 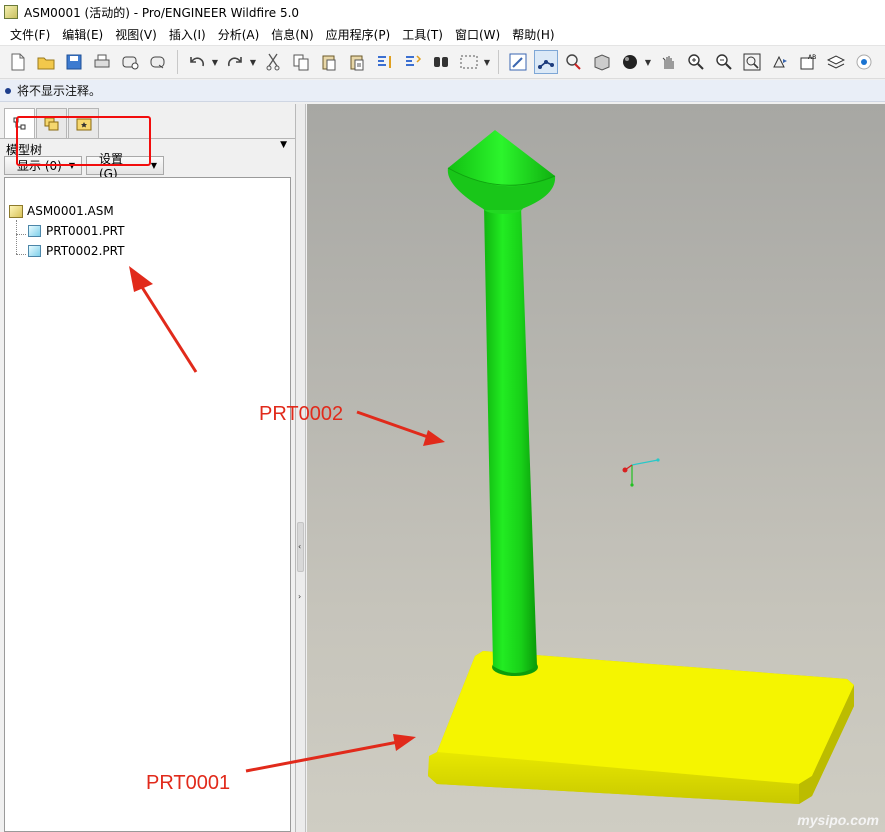 I want to click on paste-special-icon, so click(x=357, y=62).